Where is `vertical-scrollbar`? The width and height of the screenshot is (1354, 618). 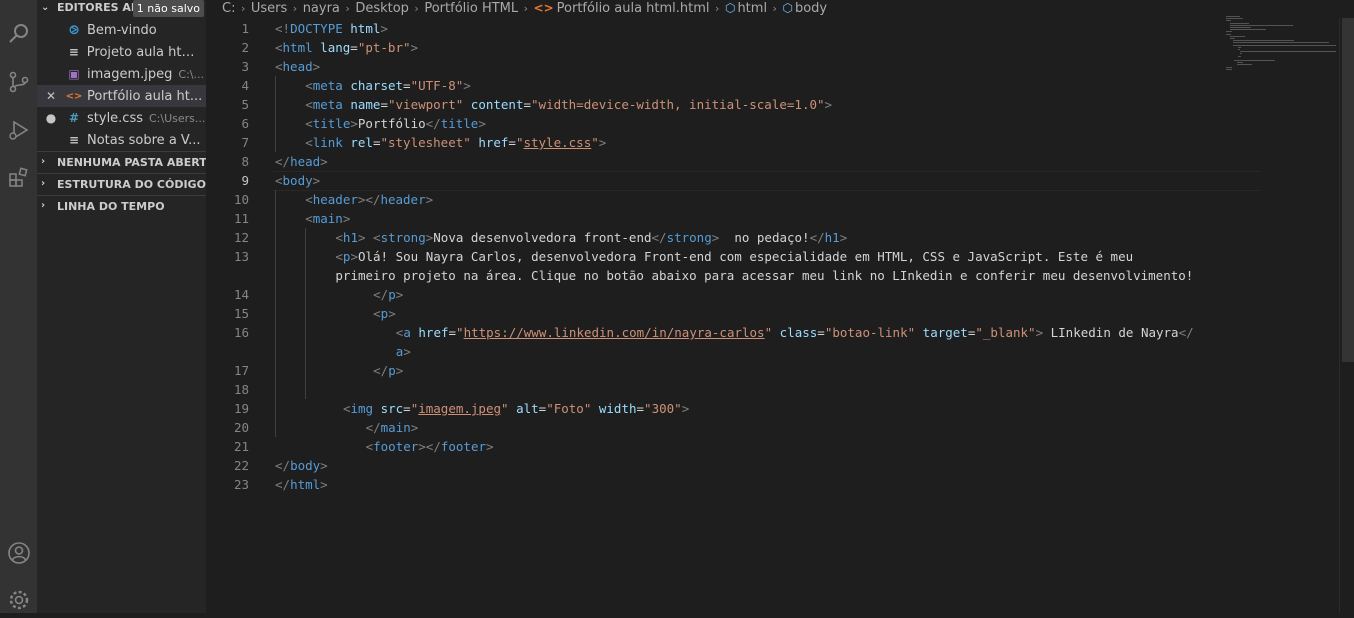 vertical-scrollbar is located at coordinates (1348, 190).